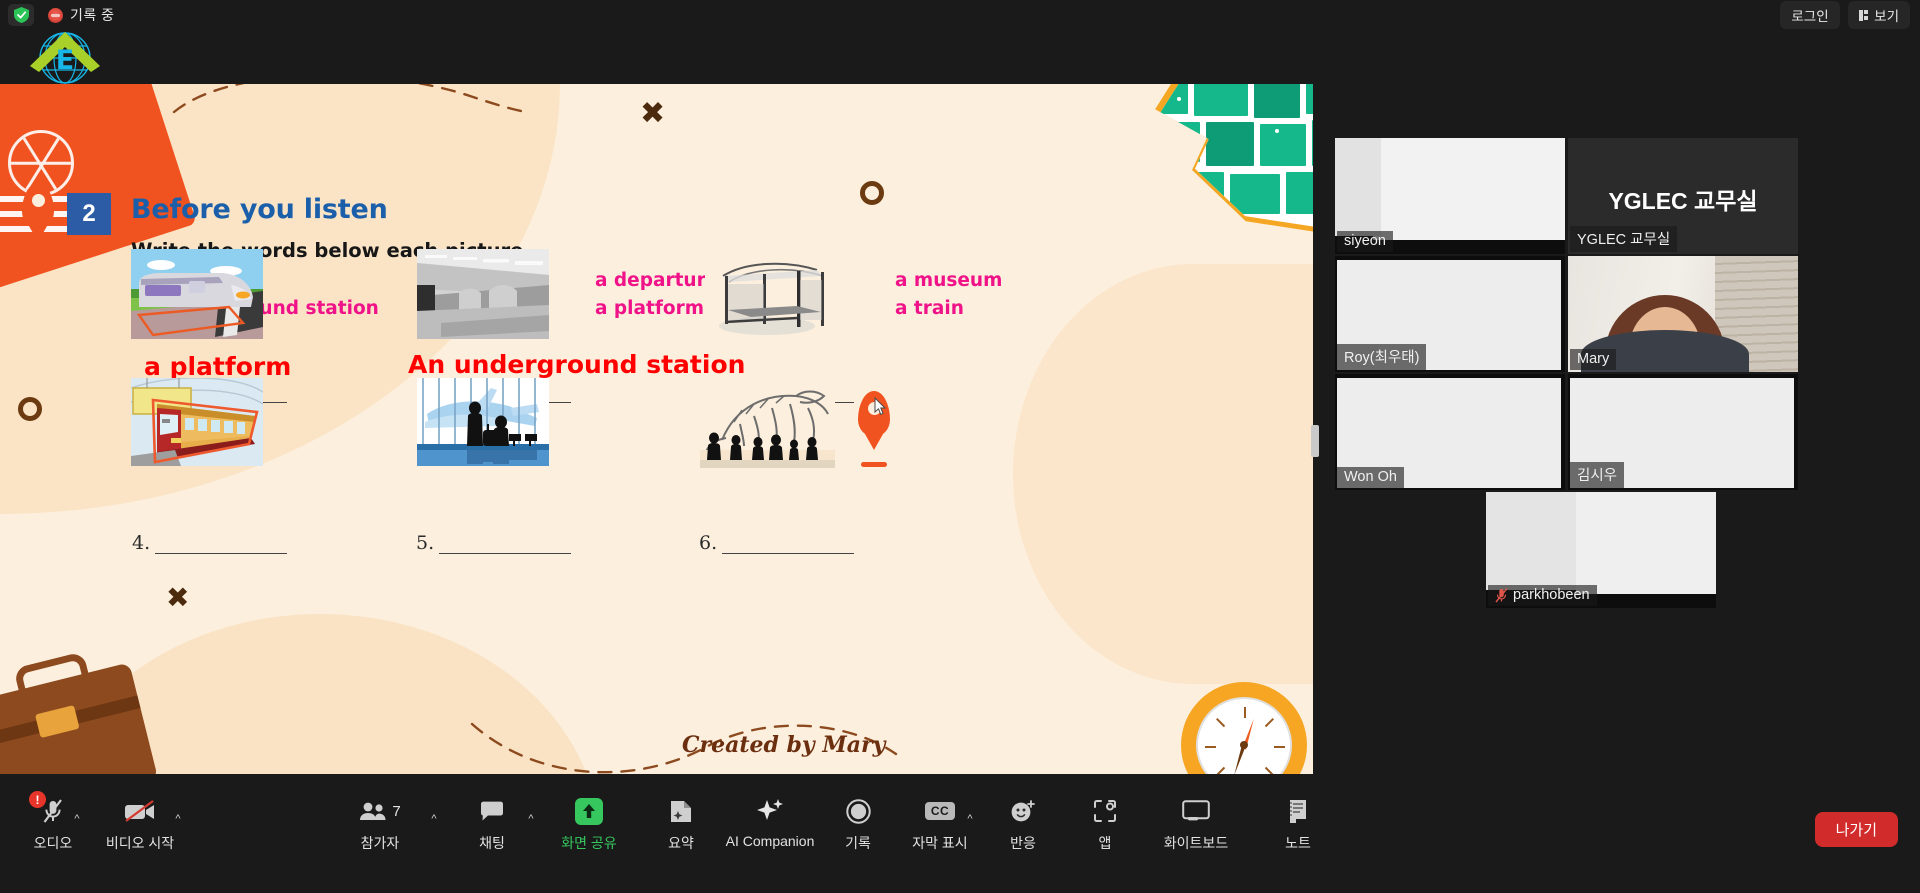  I want to click on participants-icon: 7, so click(380, 811).